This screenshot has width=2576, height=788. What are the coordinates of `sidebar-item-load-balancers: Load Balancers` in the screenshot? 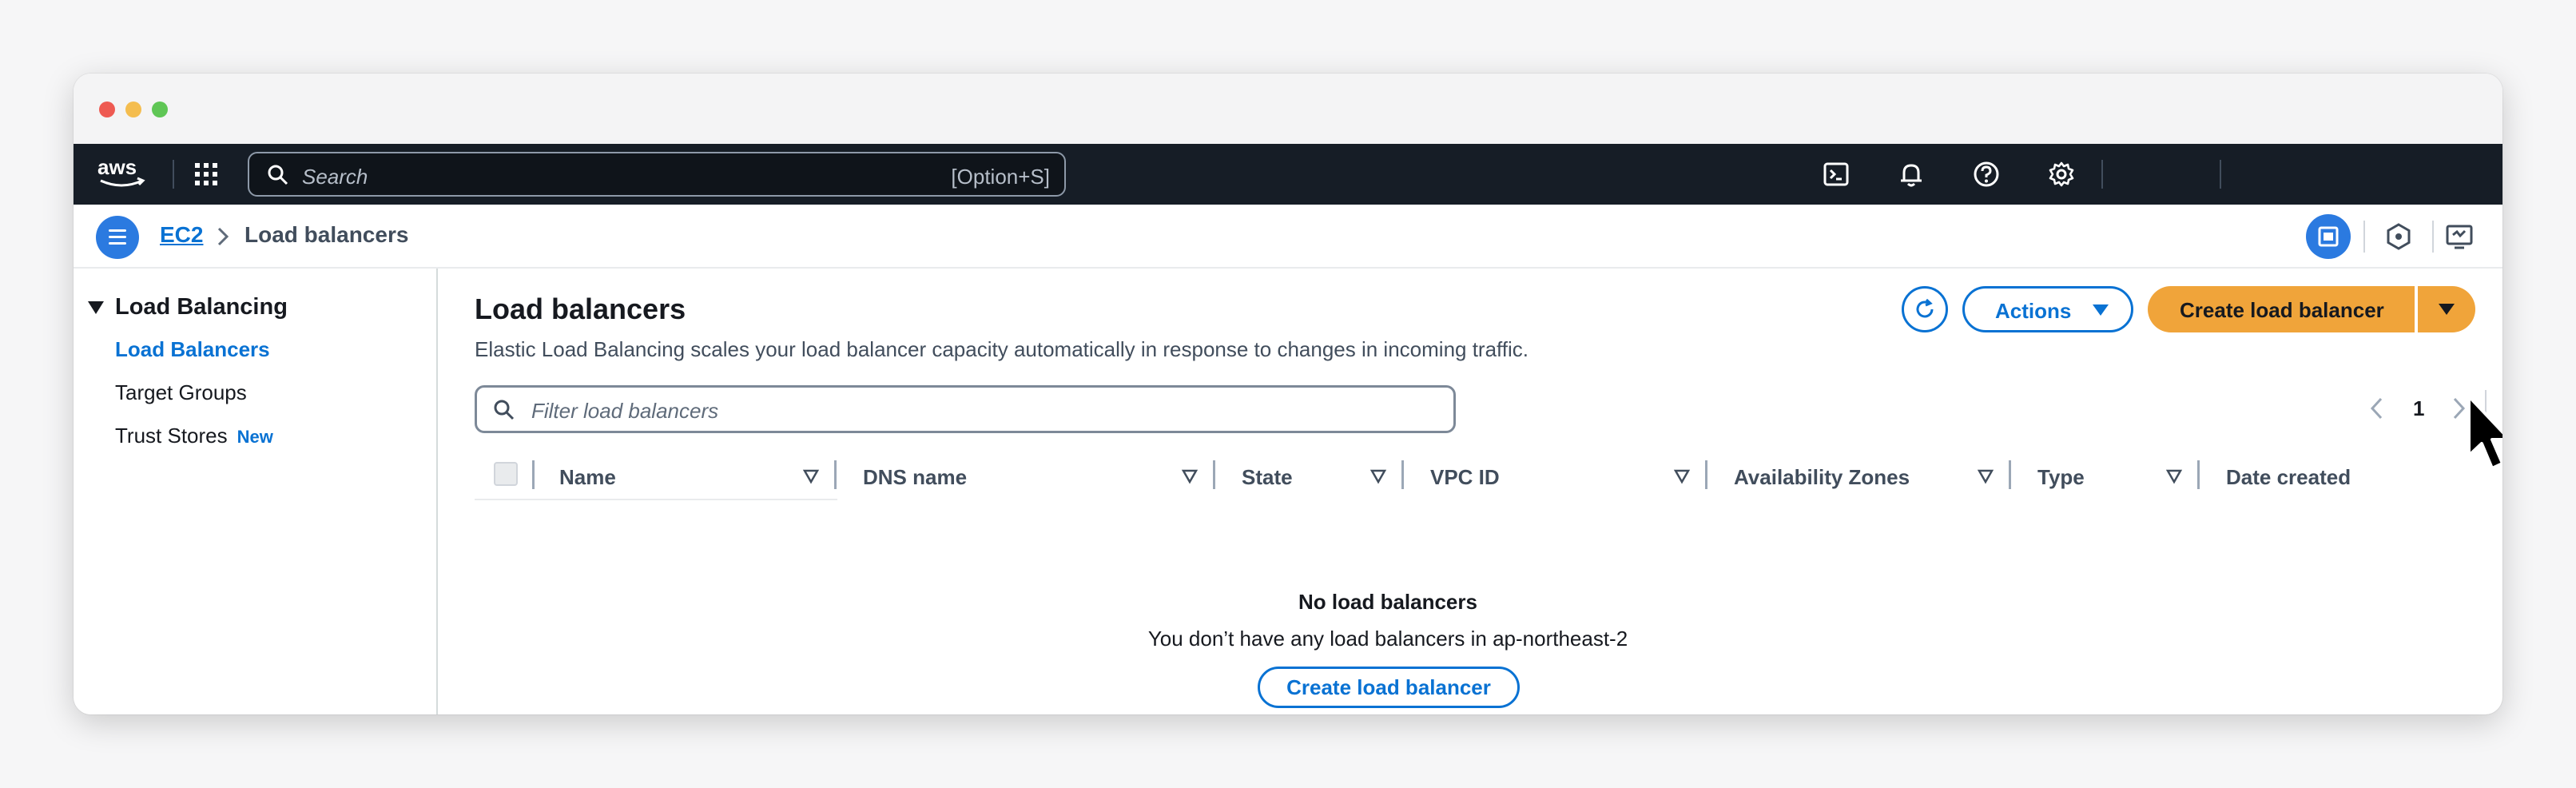 It's located at (192, 349).